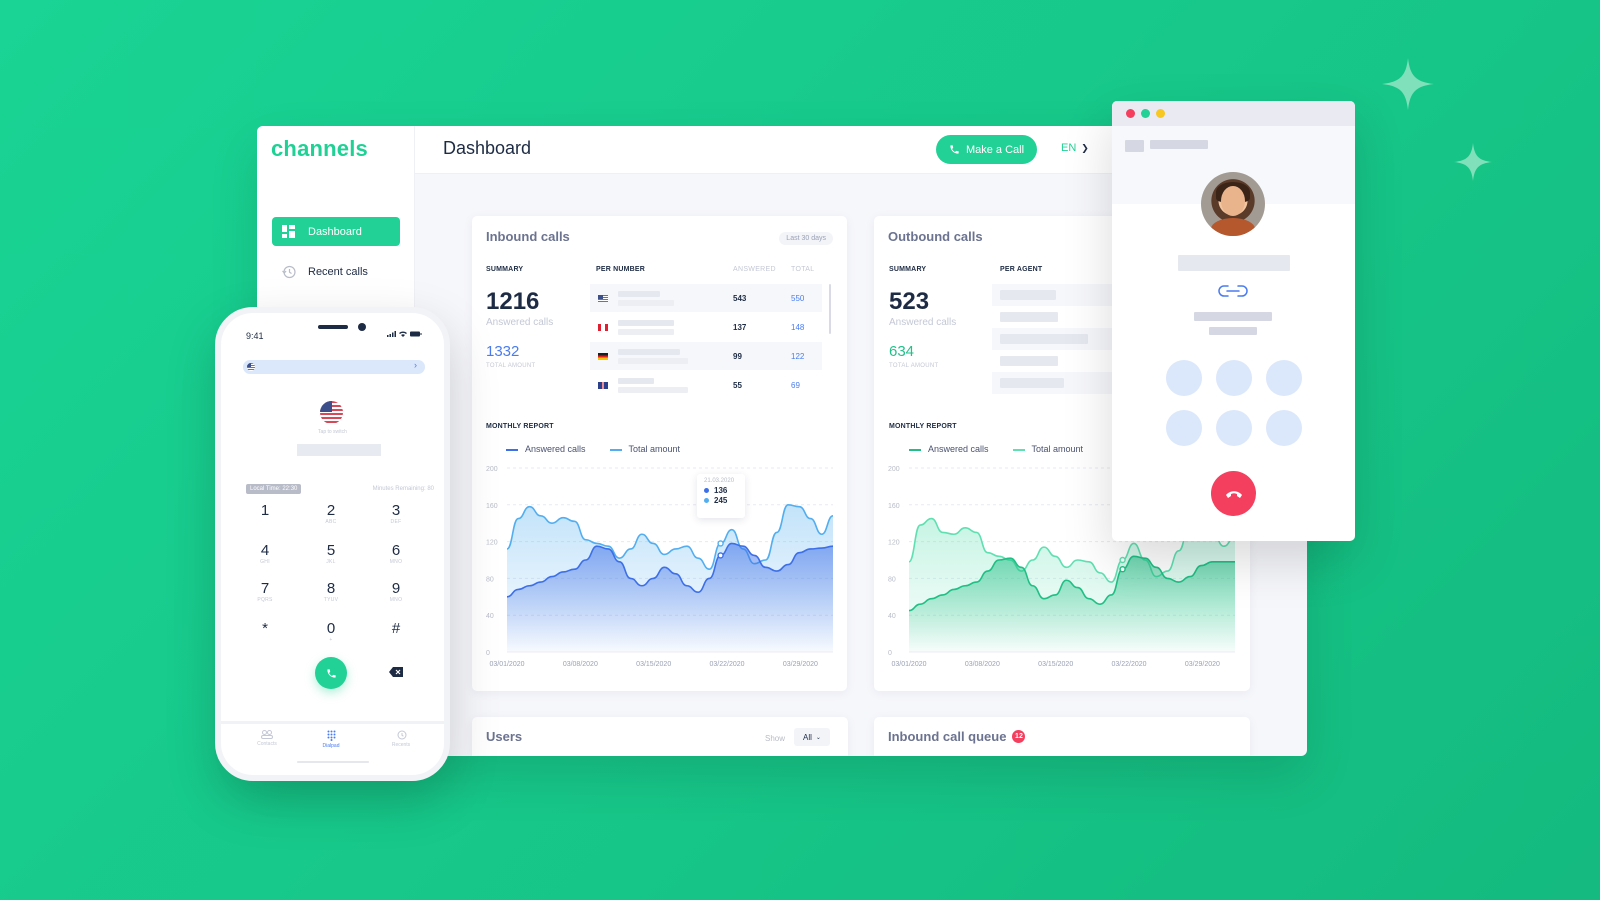 The image size is (1600, 900). What do you see at coordinates (274, 489) in the screenshot?
I see `local-time-badge: Local Time: 22:30` at bounding box center [274, 489].